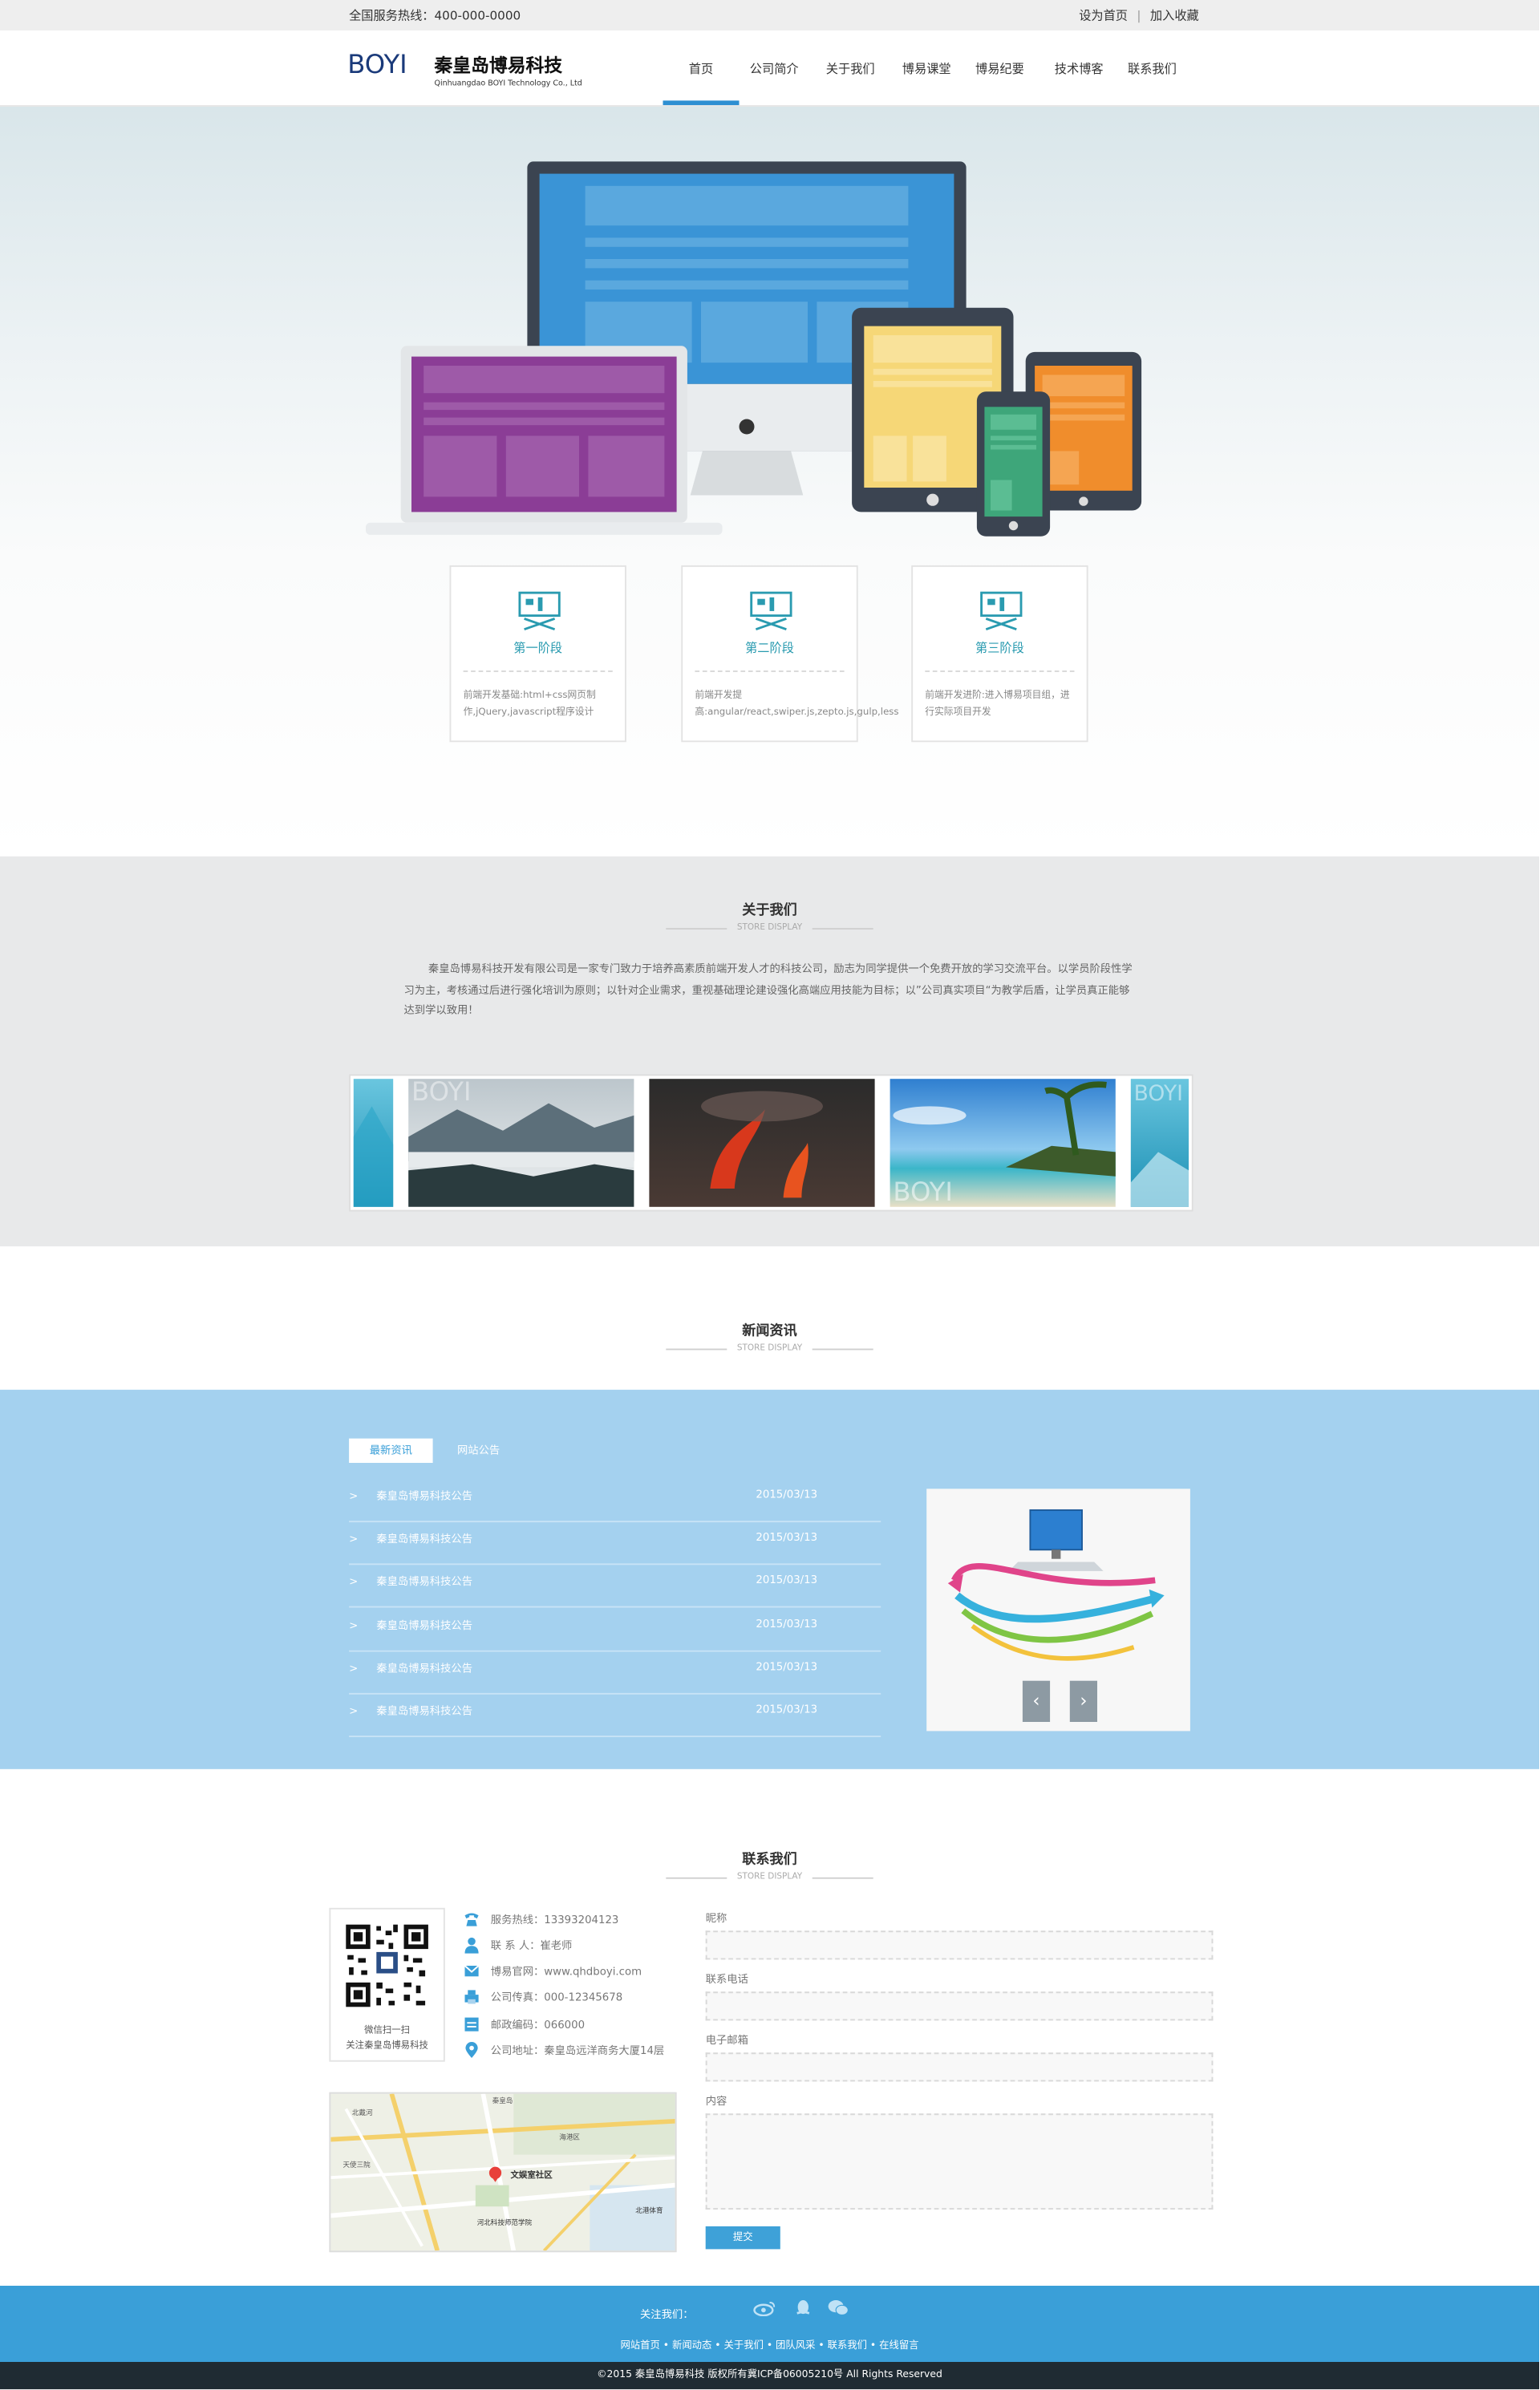  What do you see at coordinates (1174, 15) in the screenshot?
I see `bookmark-link: 加入收藏` at bounding box center [1174, 15].